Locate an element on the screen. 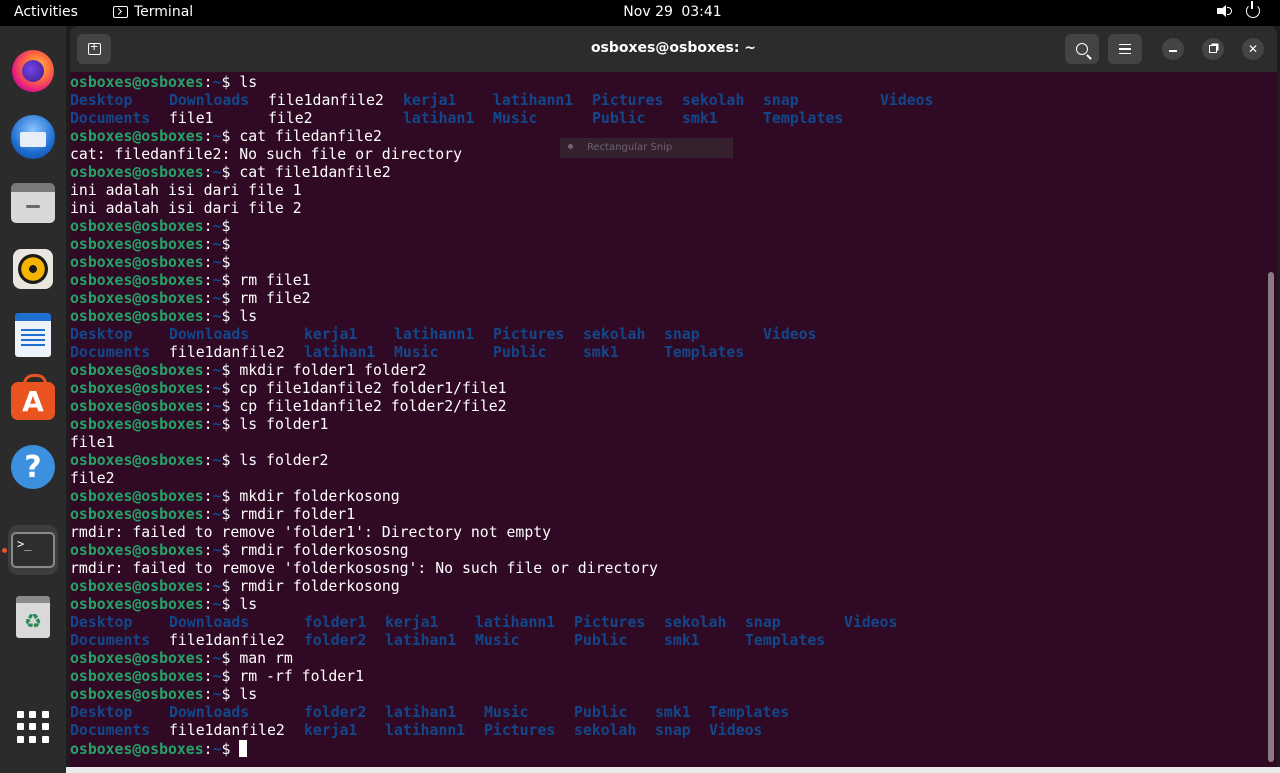  minimize-icon is located at coordinates (1173, 51).